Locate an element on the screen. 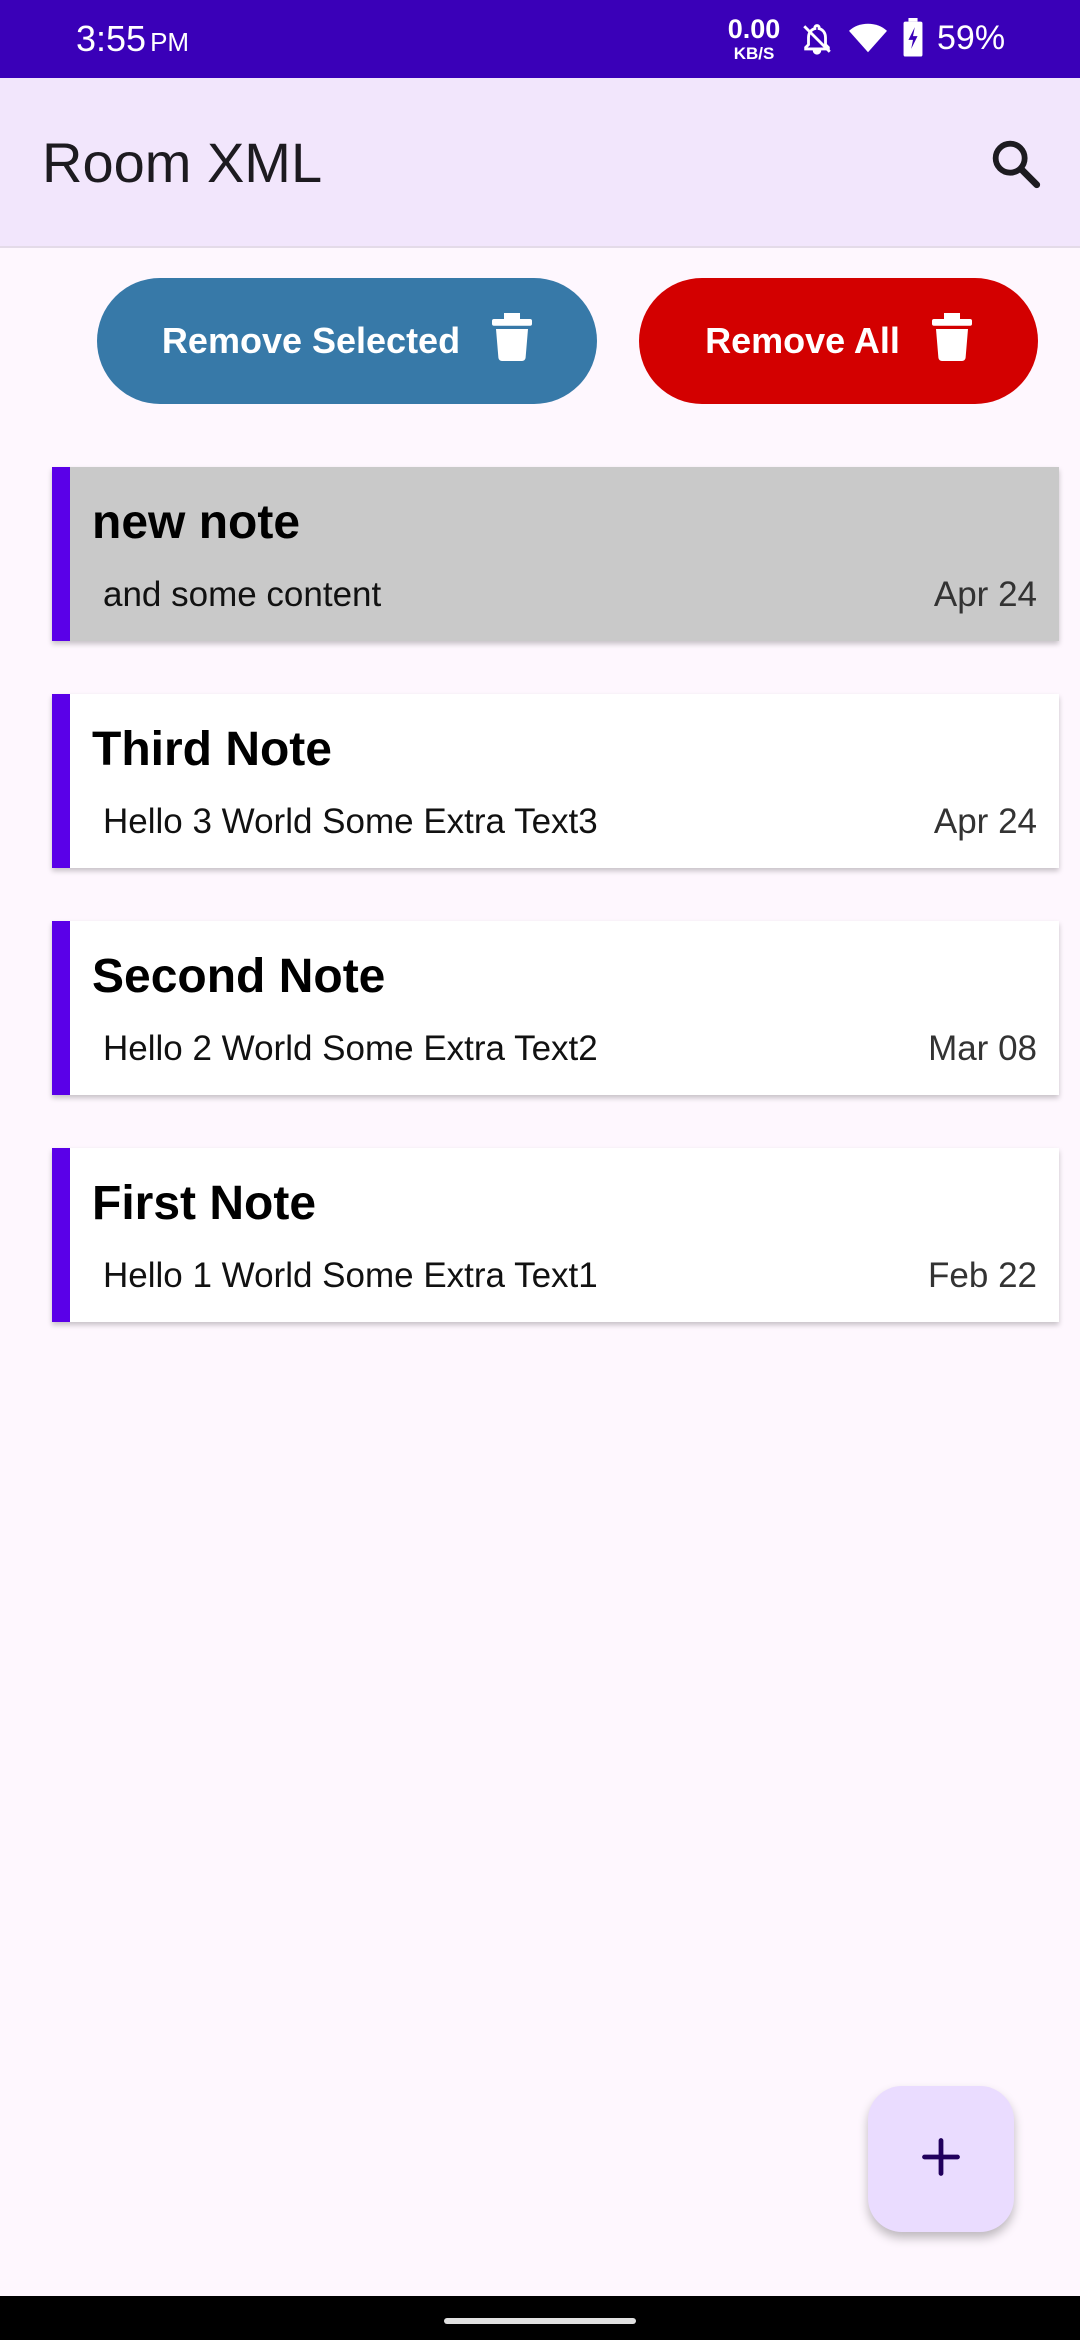  home-indicator is located at coordinates (540, 2321).